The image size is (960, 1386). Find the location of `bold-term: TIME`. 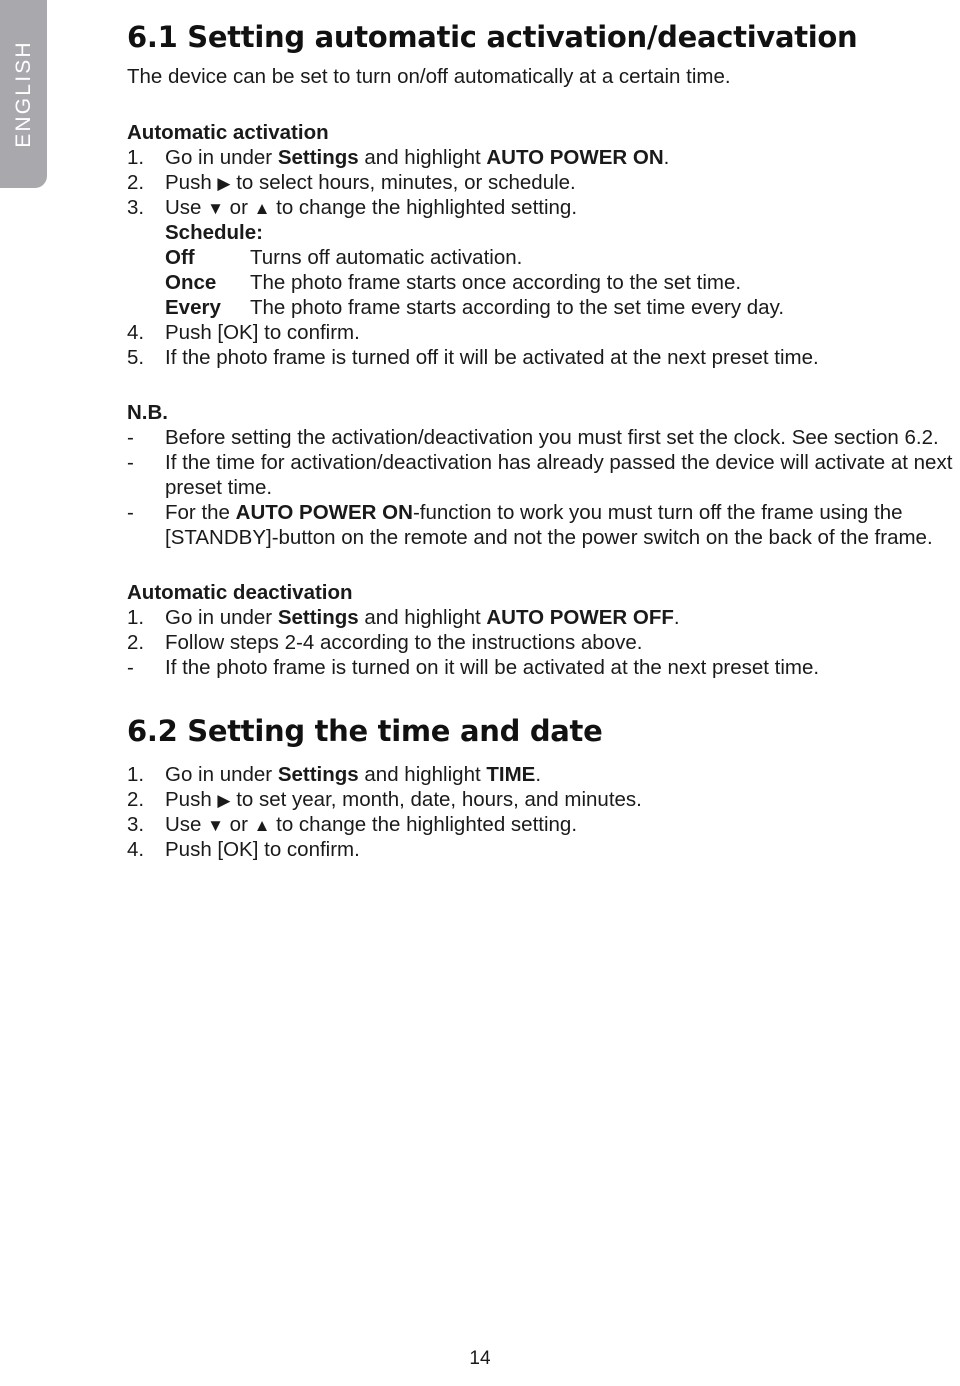

bold-term: TIME is located at coordinates (511, 774).